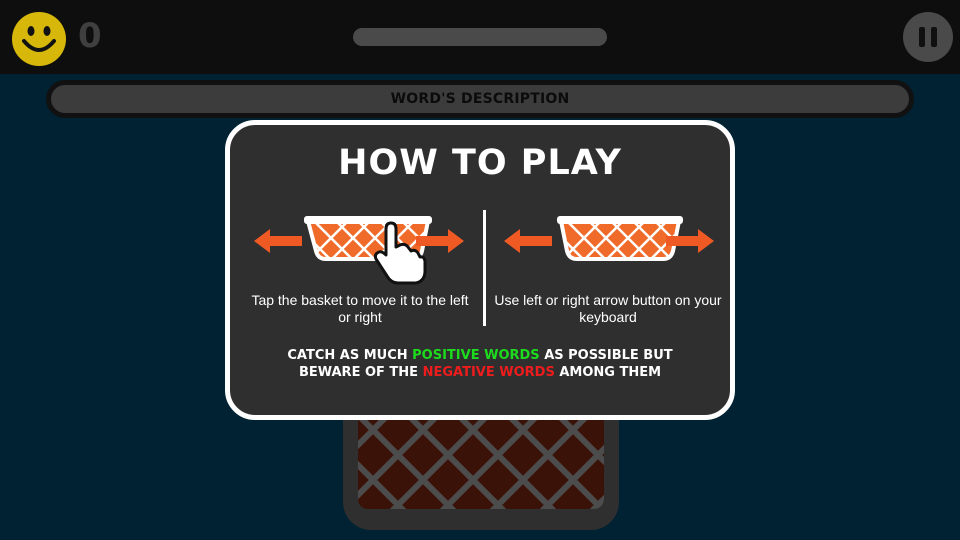 This screenshot has width=960, height=540. What do you see at coordinates (39, 39) in the screenshot?
I see `smiley-face-icon` at bounding box center [39, 39].